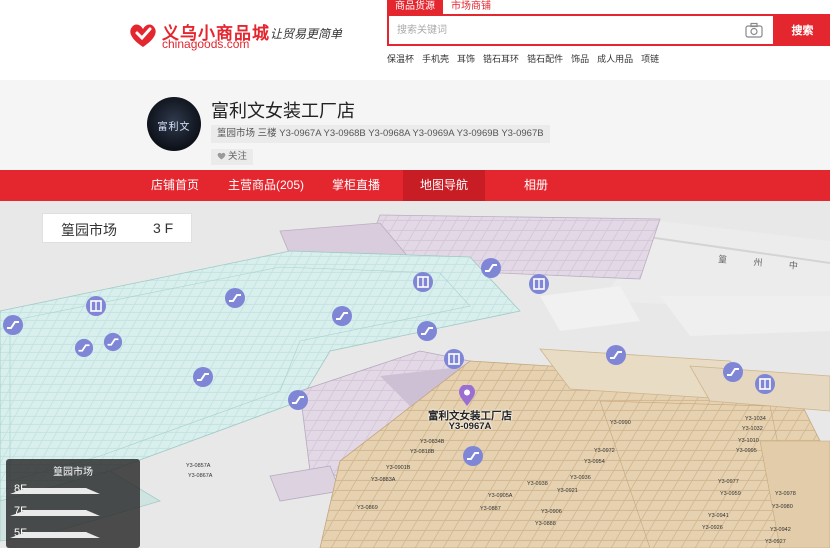 The image size is (830, 548). Describe the element at coordinates (802, 30) in the screenshot. I see `search-button: 搜索` at that location.